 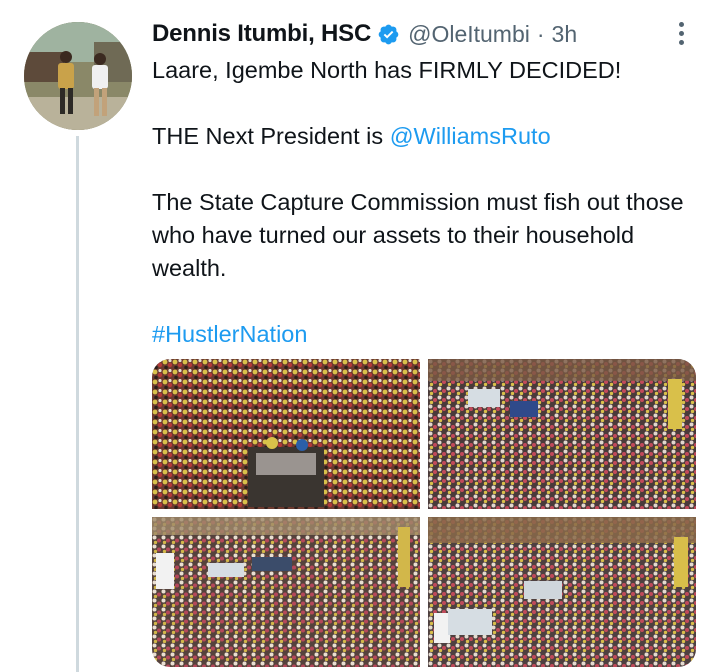 What do you see at coordinates (387, 70) in the screenshot?
I see `tweet-line-1: Laare, Igembe North has FIRMLY DECIDED!` at bounding box center [387, 70].